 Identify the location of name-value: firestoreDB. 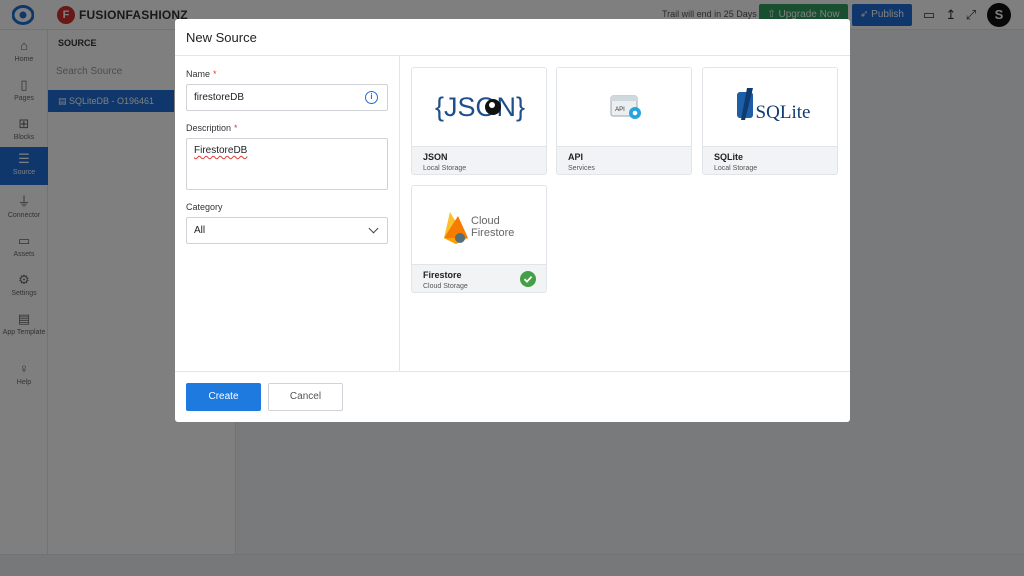
(219, 97).